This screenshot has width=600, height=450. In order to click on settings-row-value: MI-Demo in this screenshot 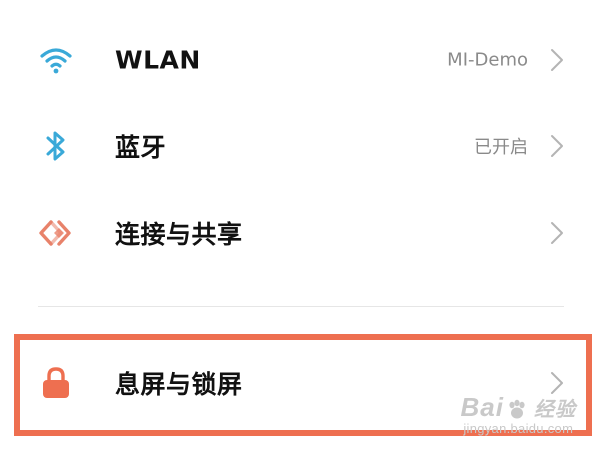, I will do `click(487, 60)`.